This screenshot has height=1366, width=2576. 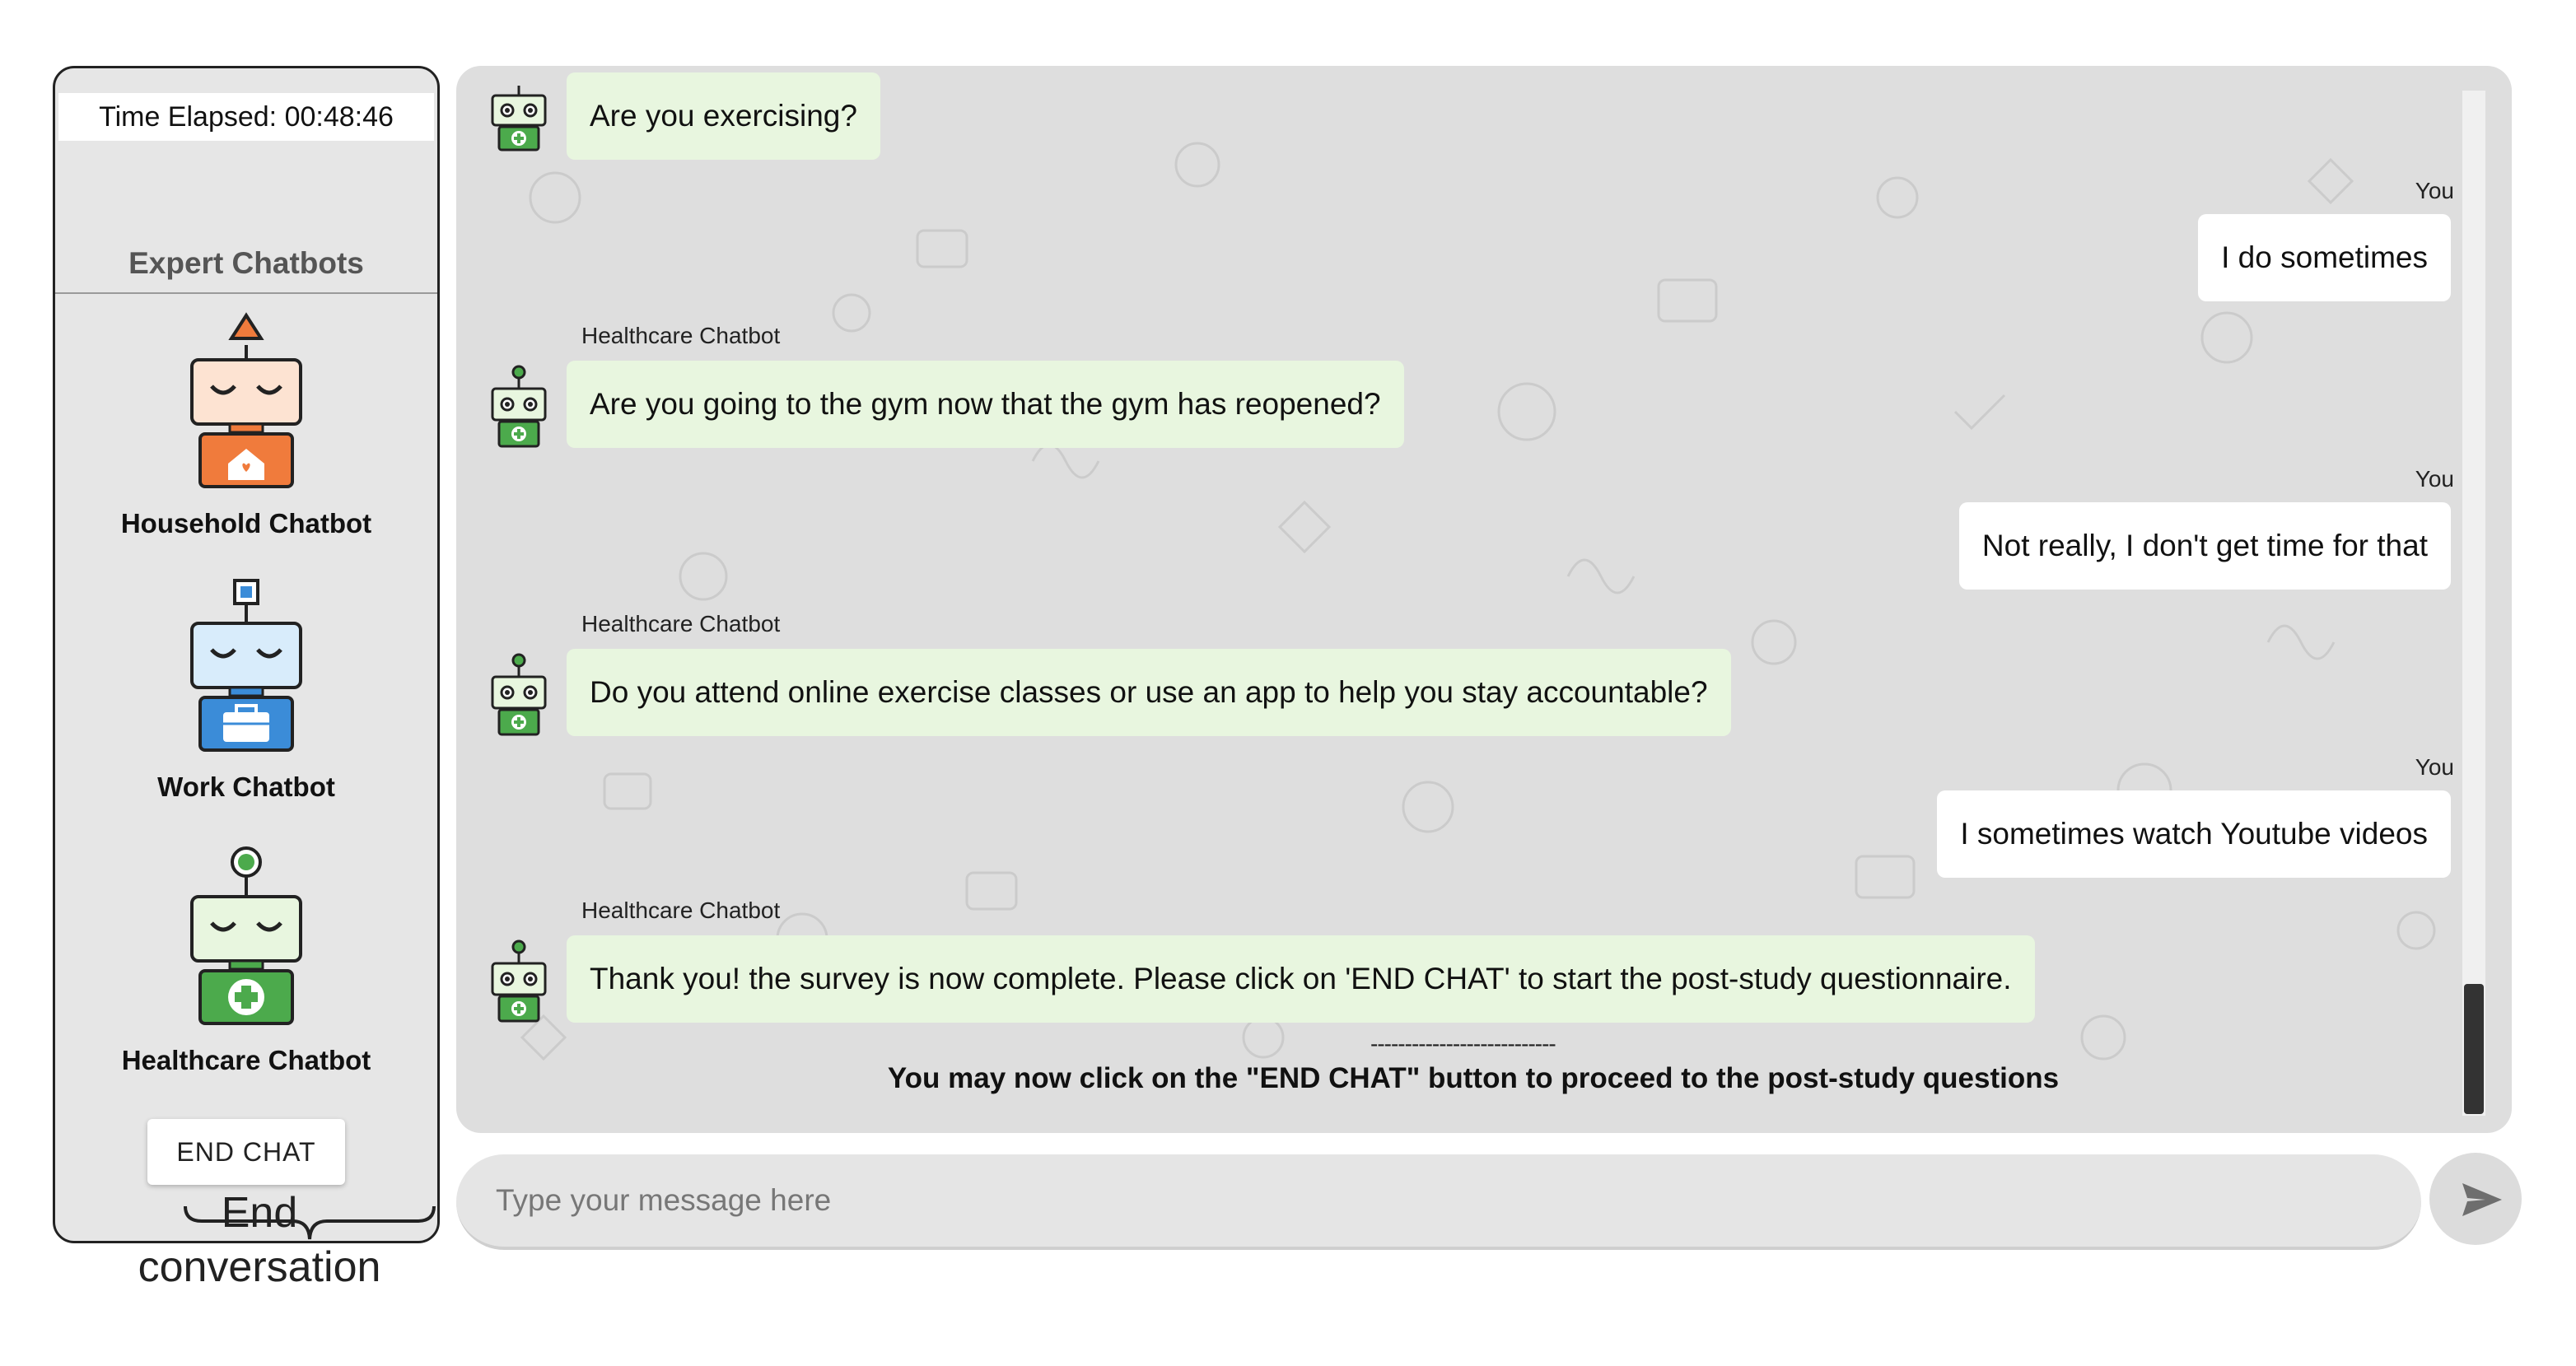 What do you see at coordinates (259, 1240) in the screenshot?
I see `end-conversation-annotation: End conversation` at bounding box center [259, 1240].